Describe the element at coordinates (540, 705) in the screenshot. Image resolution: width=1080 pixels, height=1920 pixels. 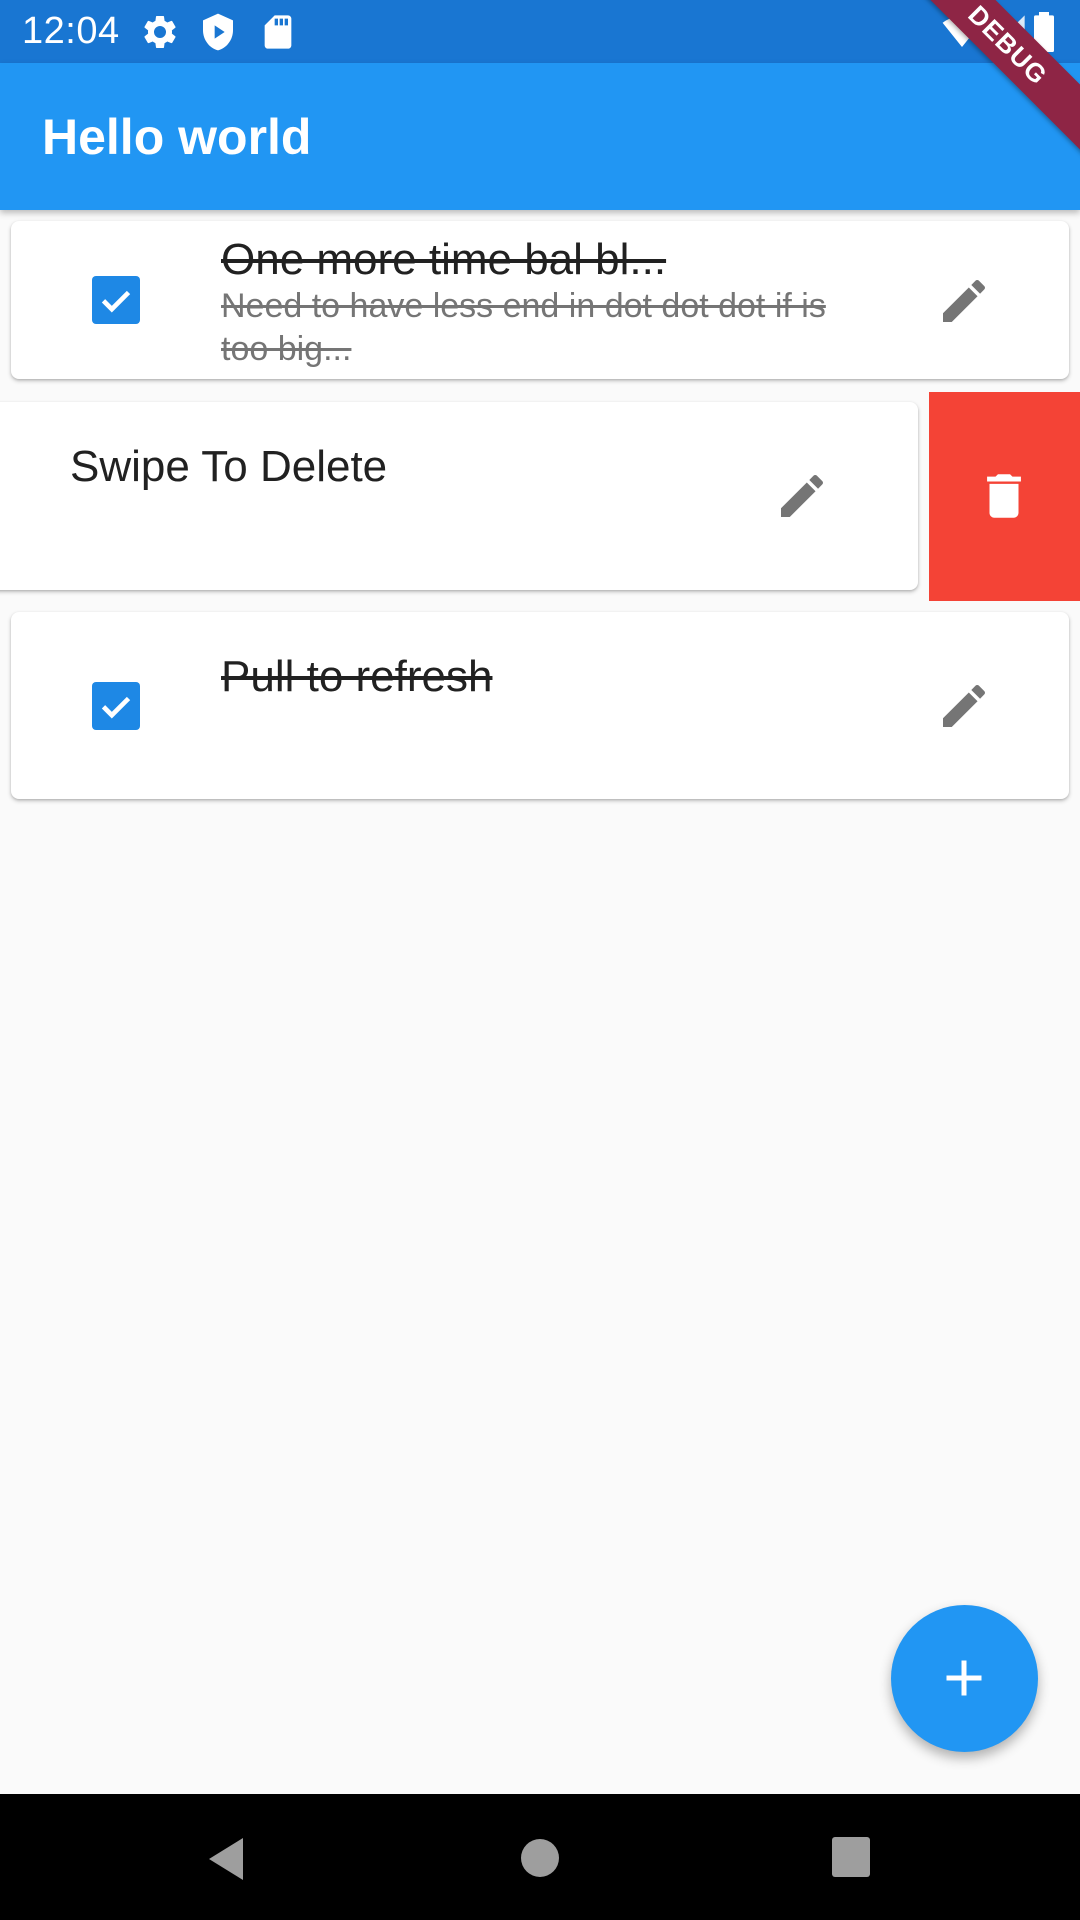
I see `todo-item: Pull to refresh` at that location.